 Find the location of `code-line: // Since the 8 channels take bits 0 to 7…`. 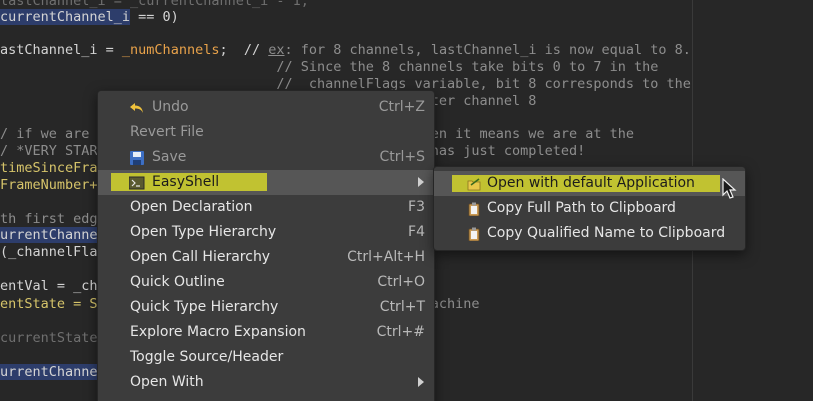

code-line: // Since the 8 channels take bits 0 to 7… is located at coordinates (329, 67).